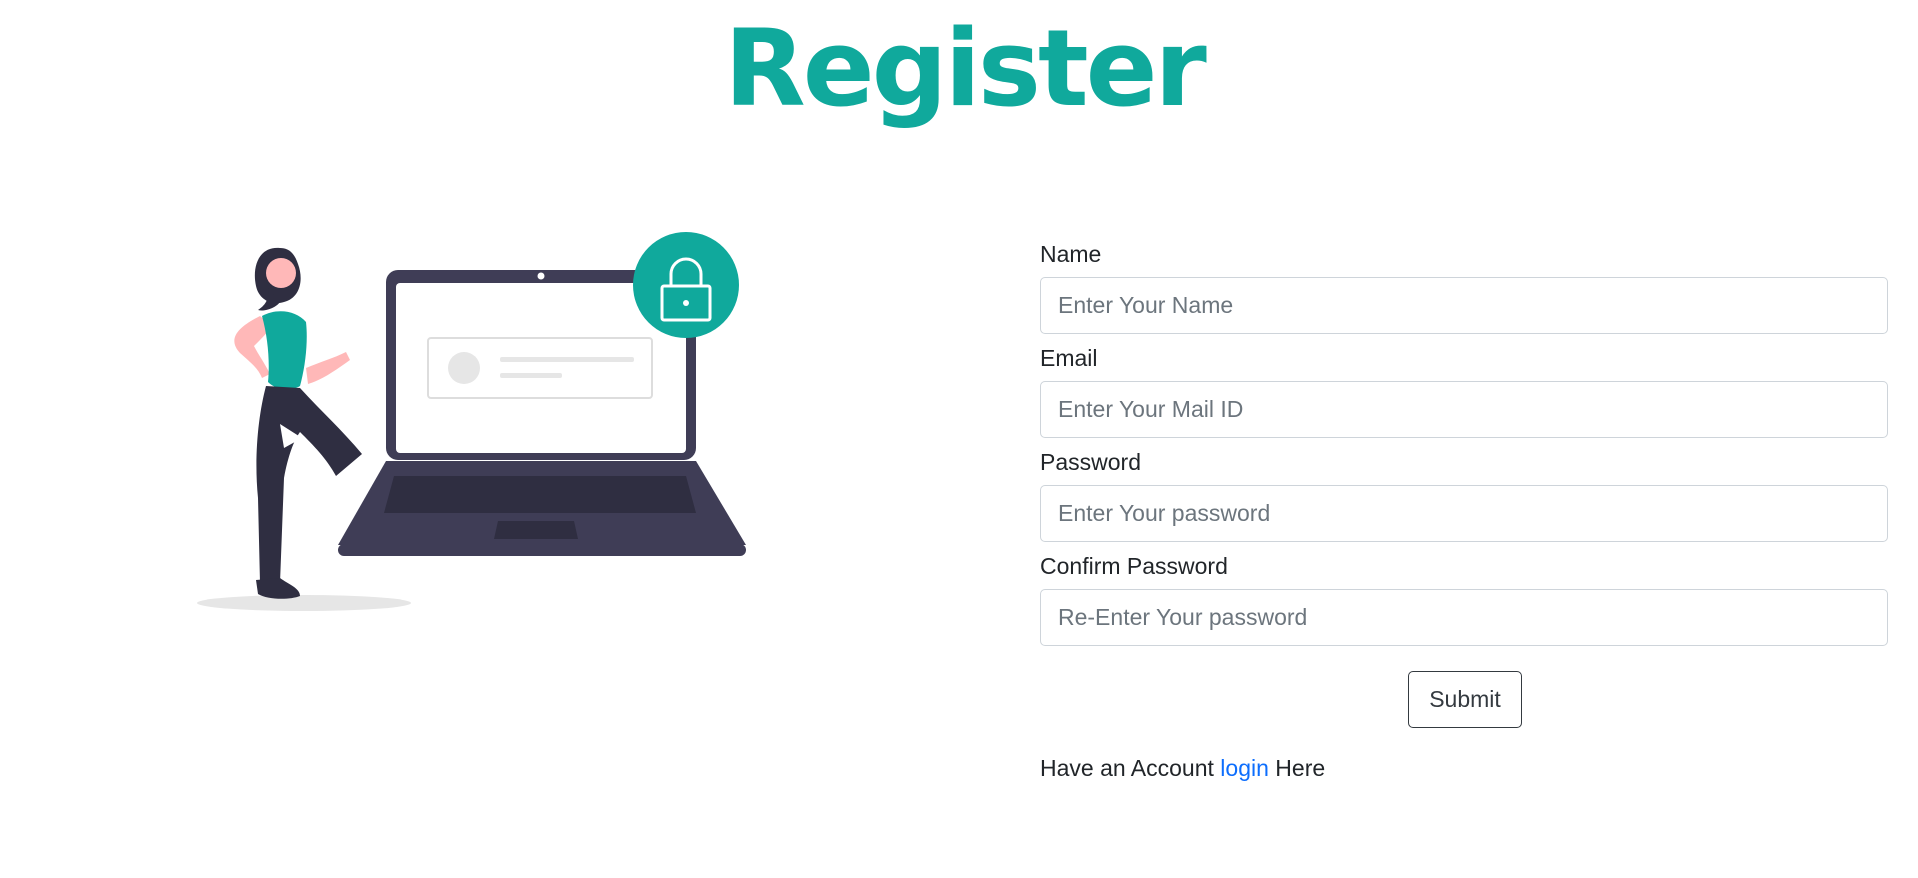 The height and width of the screenshot is (878, 1918). Describe the element at coordinates (1244, 768) in the screenshot. I see `login-link: login` at that location.